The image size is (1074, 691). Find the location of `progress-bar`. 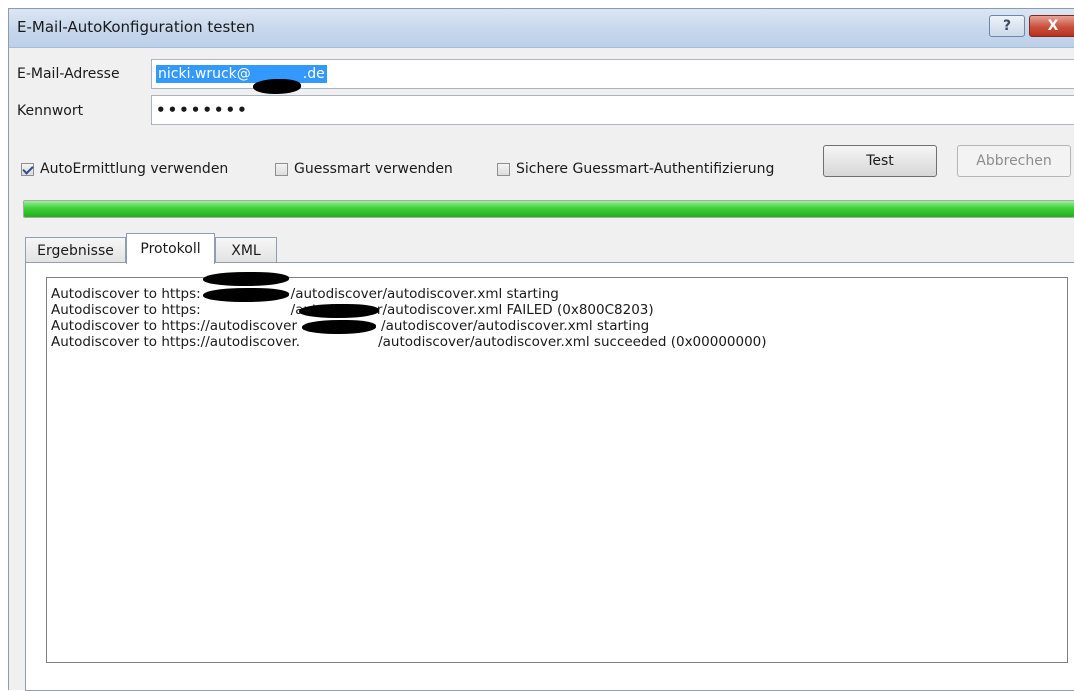

progress-bar is located at coordinates (548, 209).